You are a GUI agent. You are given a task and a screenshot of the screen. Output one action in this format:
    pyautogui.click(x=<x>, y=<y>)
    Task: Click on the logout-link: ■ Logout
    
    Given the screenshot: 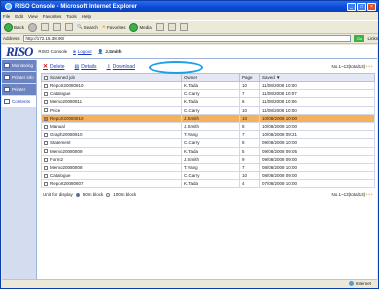 What is the action you would take?
    pyautogui.click(x=82, y=51)
    